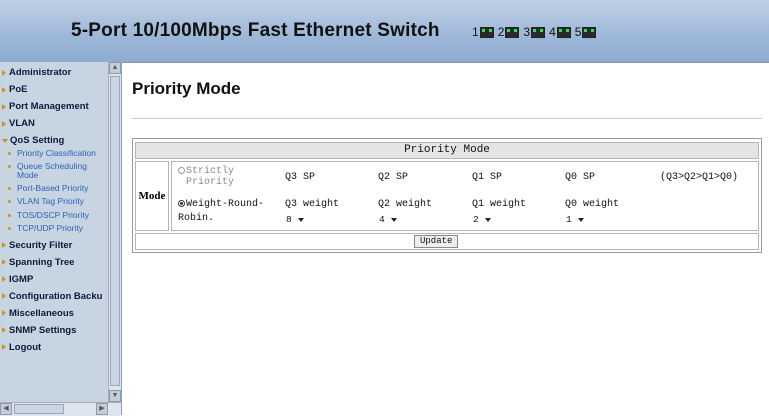 This screenshot has width=769, height=416. I want to click on sidebar-item-label: Miscellaneous, so click(41, 313).